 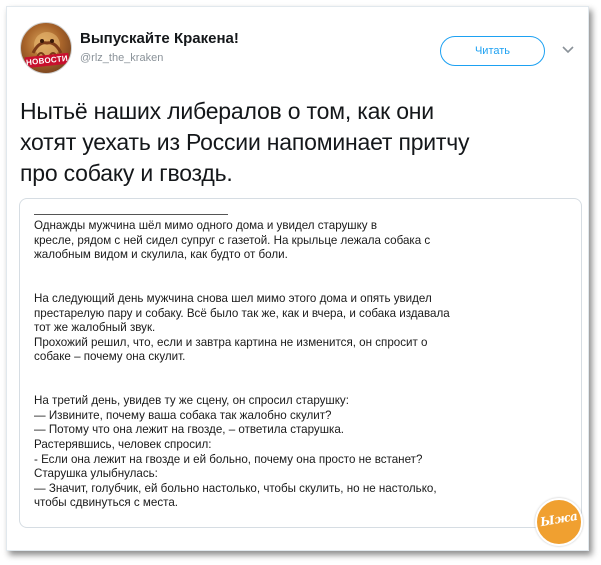 What do you see at coordinates (227, 111) in the screenshot?
I see `tweet-text-line: Нытьё наших либералов о том, как они` at bounding box center [227, 111].